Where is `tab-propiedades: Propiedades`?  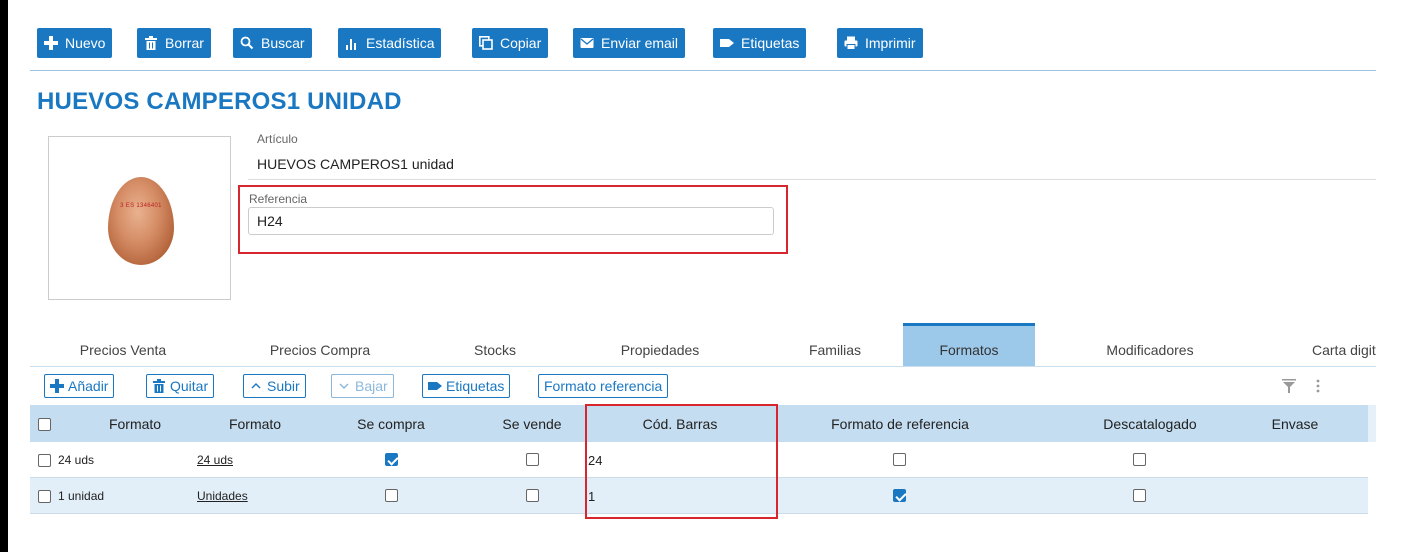 tab-propiedades: Propiedades is located at coordinates (660, 349).